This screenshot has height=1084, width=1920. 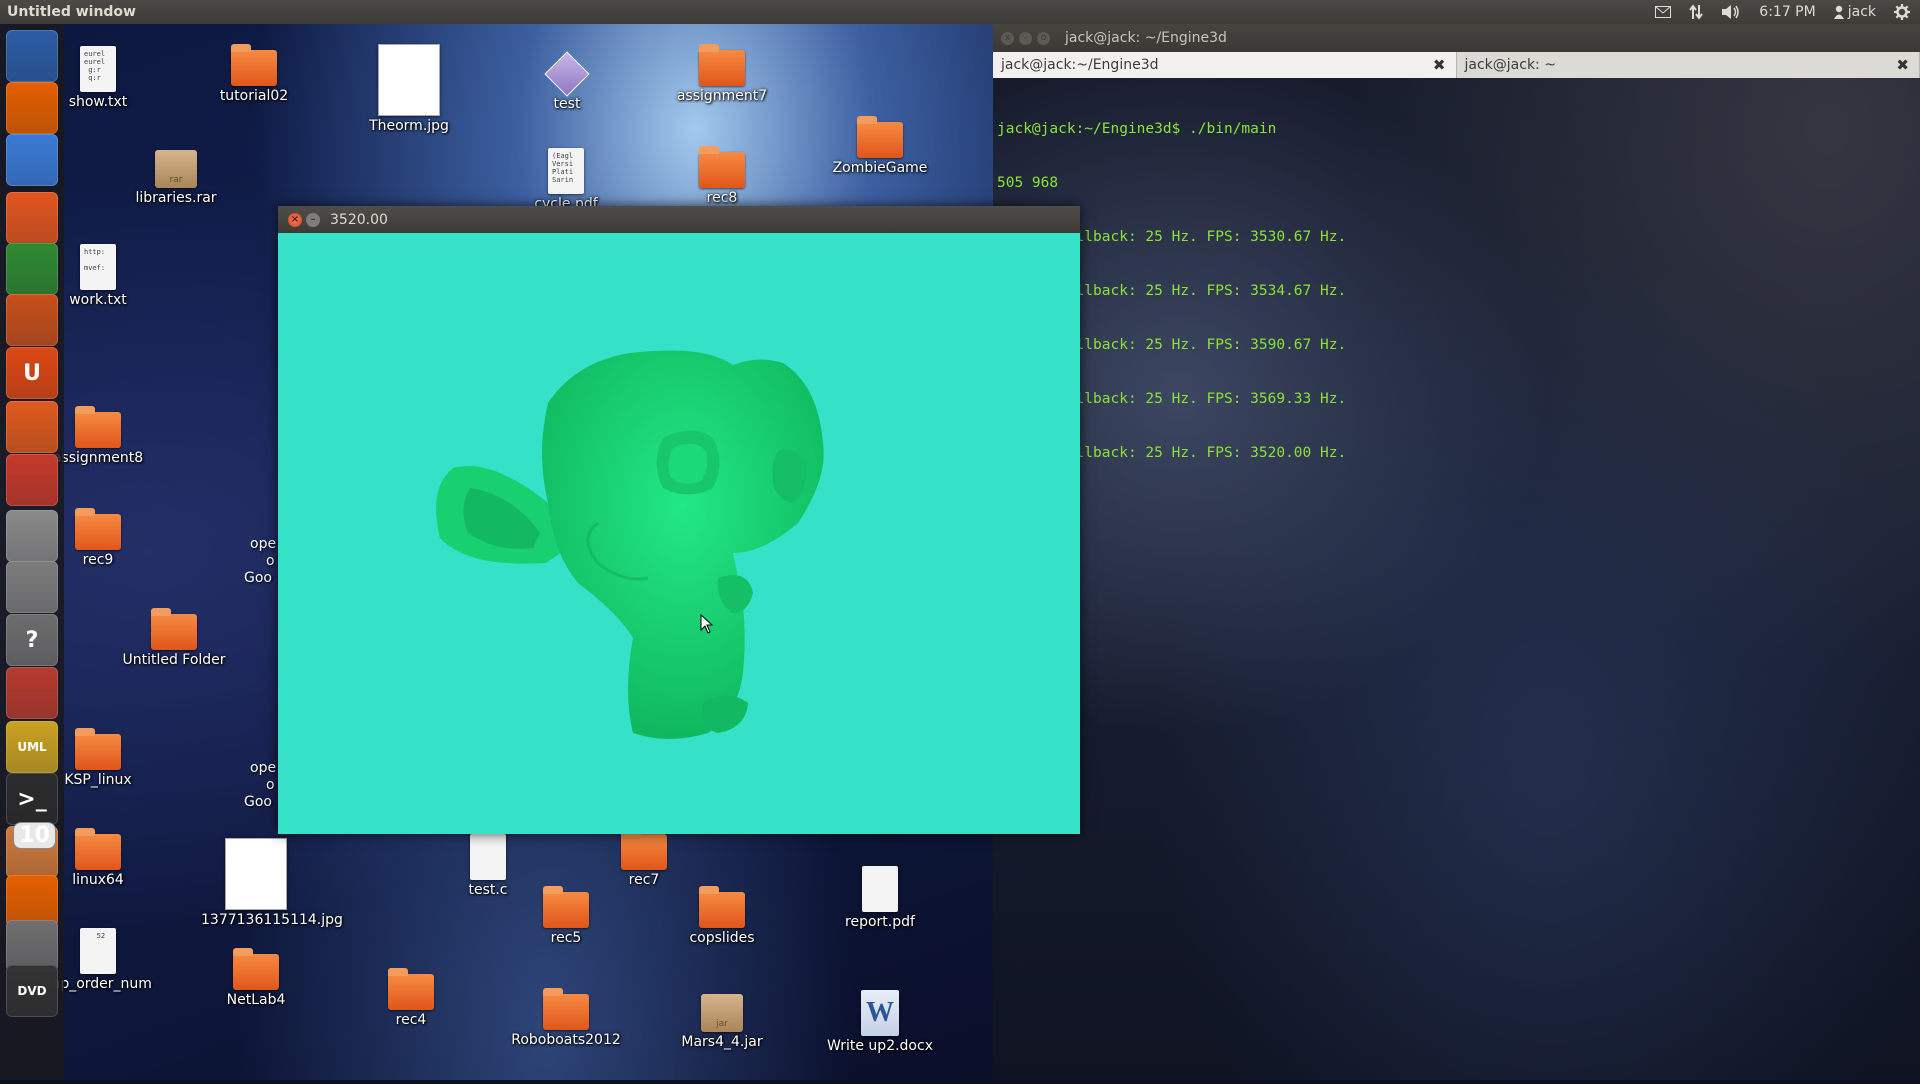 I want to click on desktop-icon-copslides: copslides, so click(x=722, y=919).